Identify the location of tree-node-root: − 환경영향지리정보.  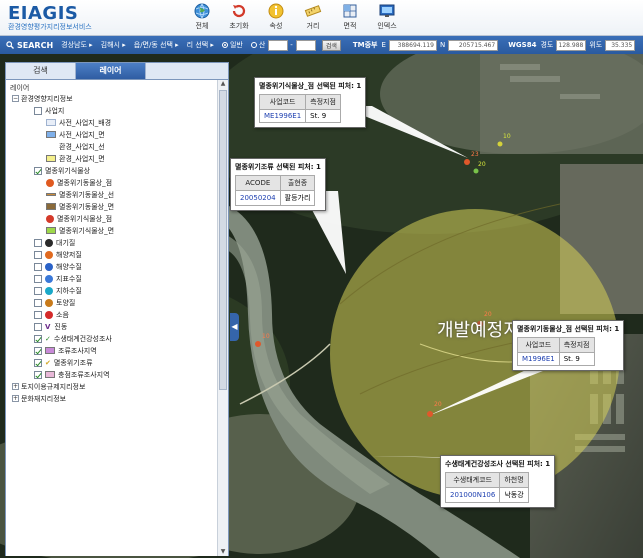
(42, 98).